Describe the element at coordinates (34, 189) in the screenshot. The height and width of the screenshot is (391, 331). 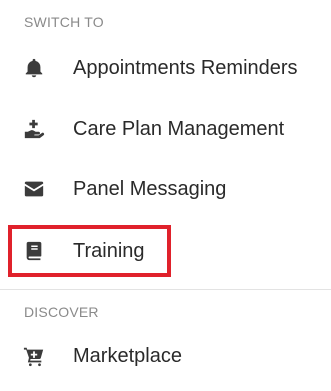
I see `envelope-icon` at that location.